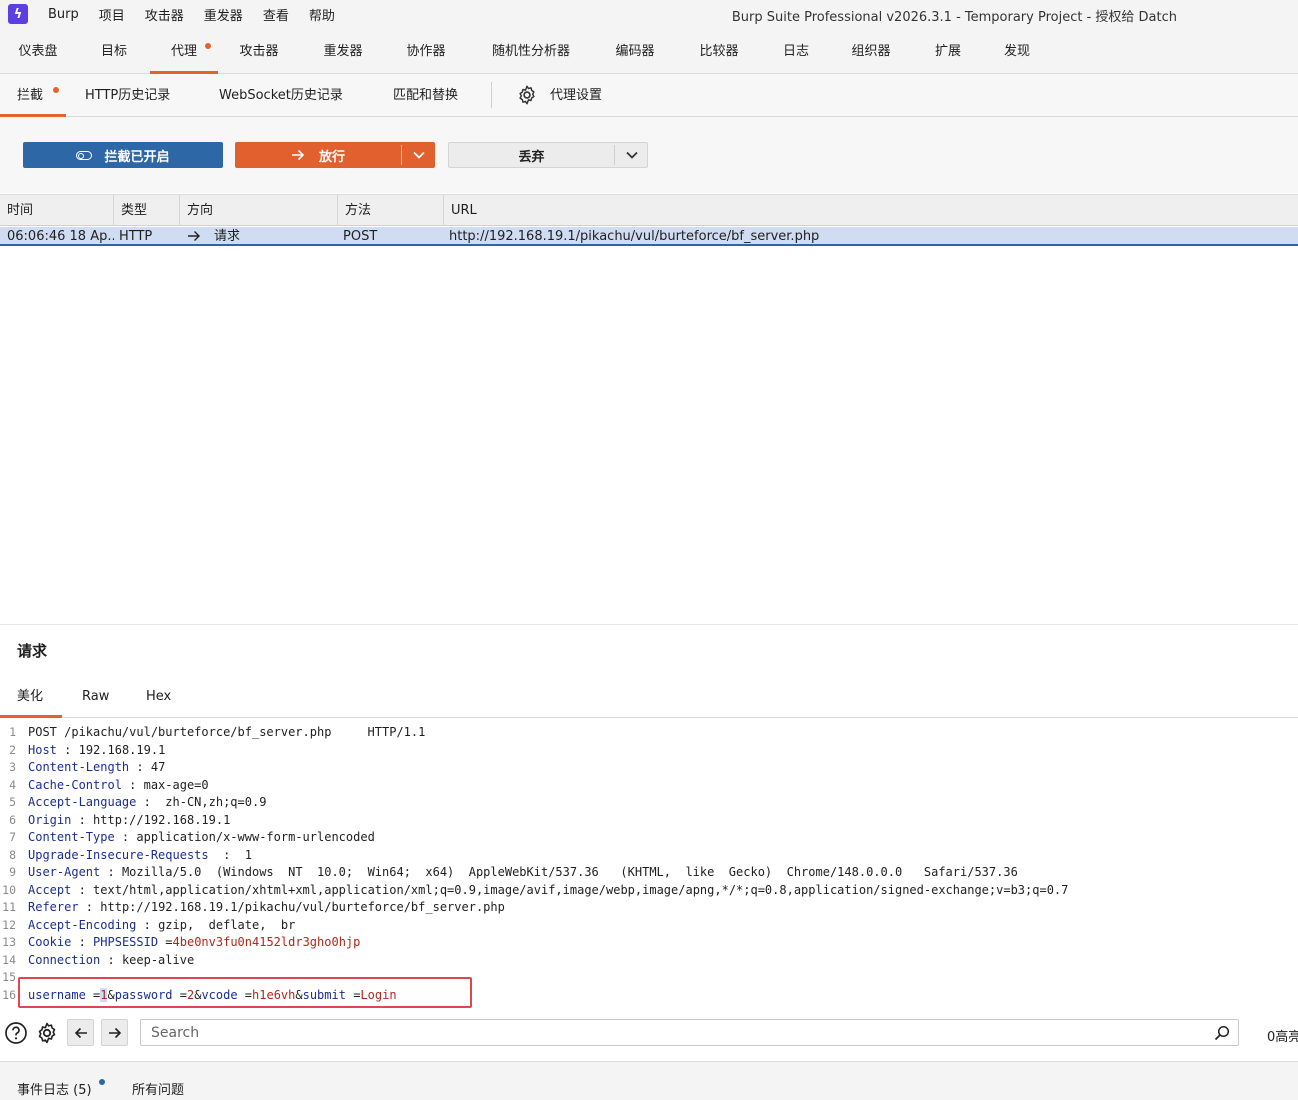 This screenshot has height=1100, width=1298. Describe the element at coordinates (127, 95) in the screenshot. I see `subtab-http-history: HTTP历史记录` at that location.